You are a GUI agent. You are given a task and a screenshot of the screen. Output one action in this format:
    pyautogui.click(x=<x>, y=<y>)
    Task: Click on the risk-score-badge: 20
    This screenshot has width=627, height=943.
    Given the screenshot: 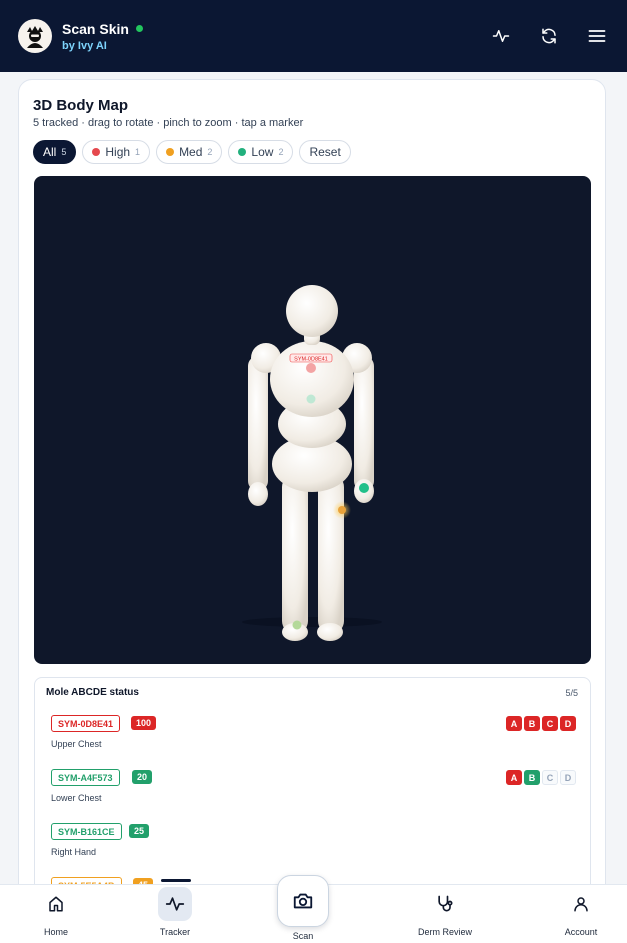 What is the action you would take?
    pyautogui.click(x=142, y=777)
    